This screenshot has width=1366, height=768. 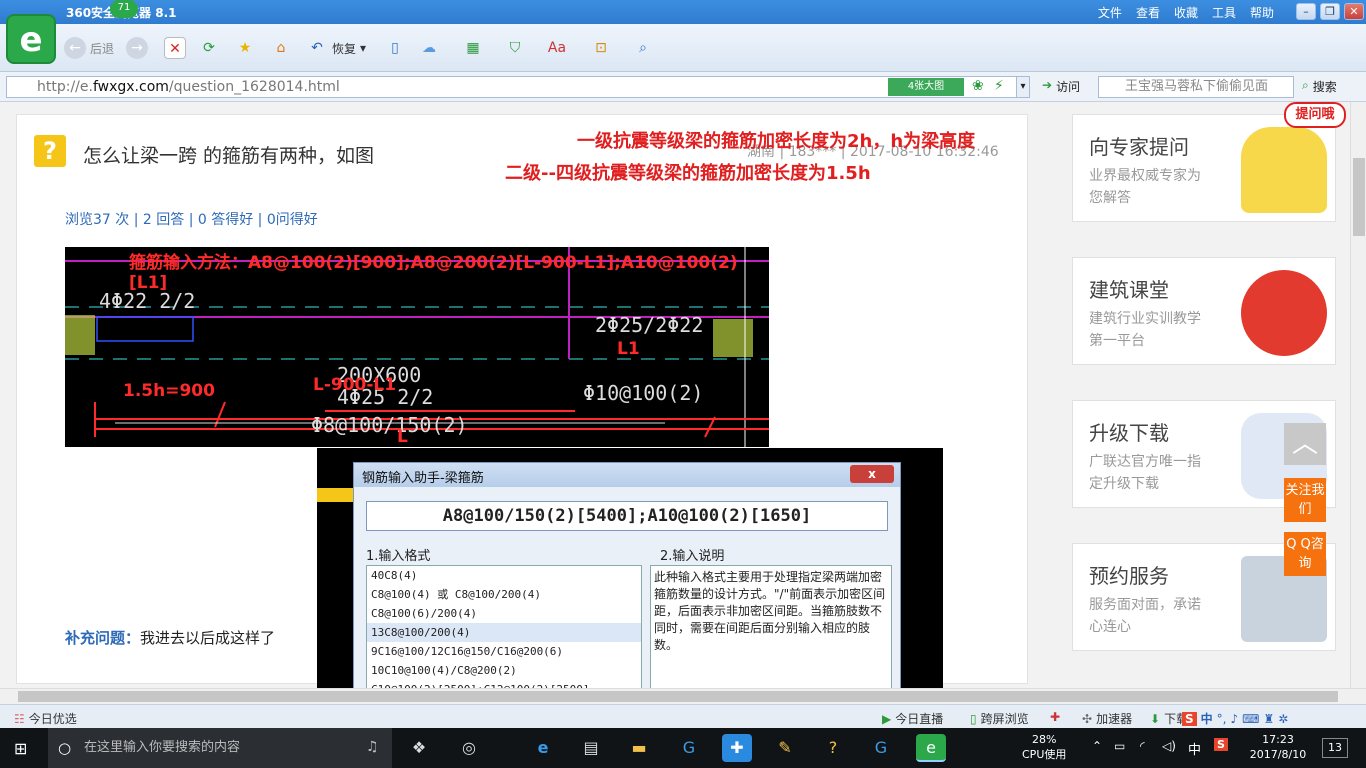 I want to click on today-picks: ☷ 今日优选, so click(x=45, y=718).